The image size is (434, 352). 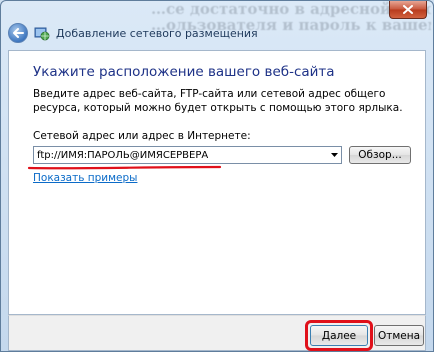 I want to click on address-field-label: Сетевой адрес или адрес в Интернете:, so click(x=142, y=136).